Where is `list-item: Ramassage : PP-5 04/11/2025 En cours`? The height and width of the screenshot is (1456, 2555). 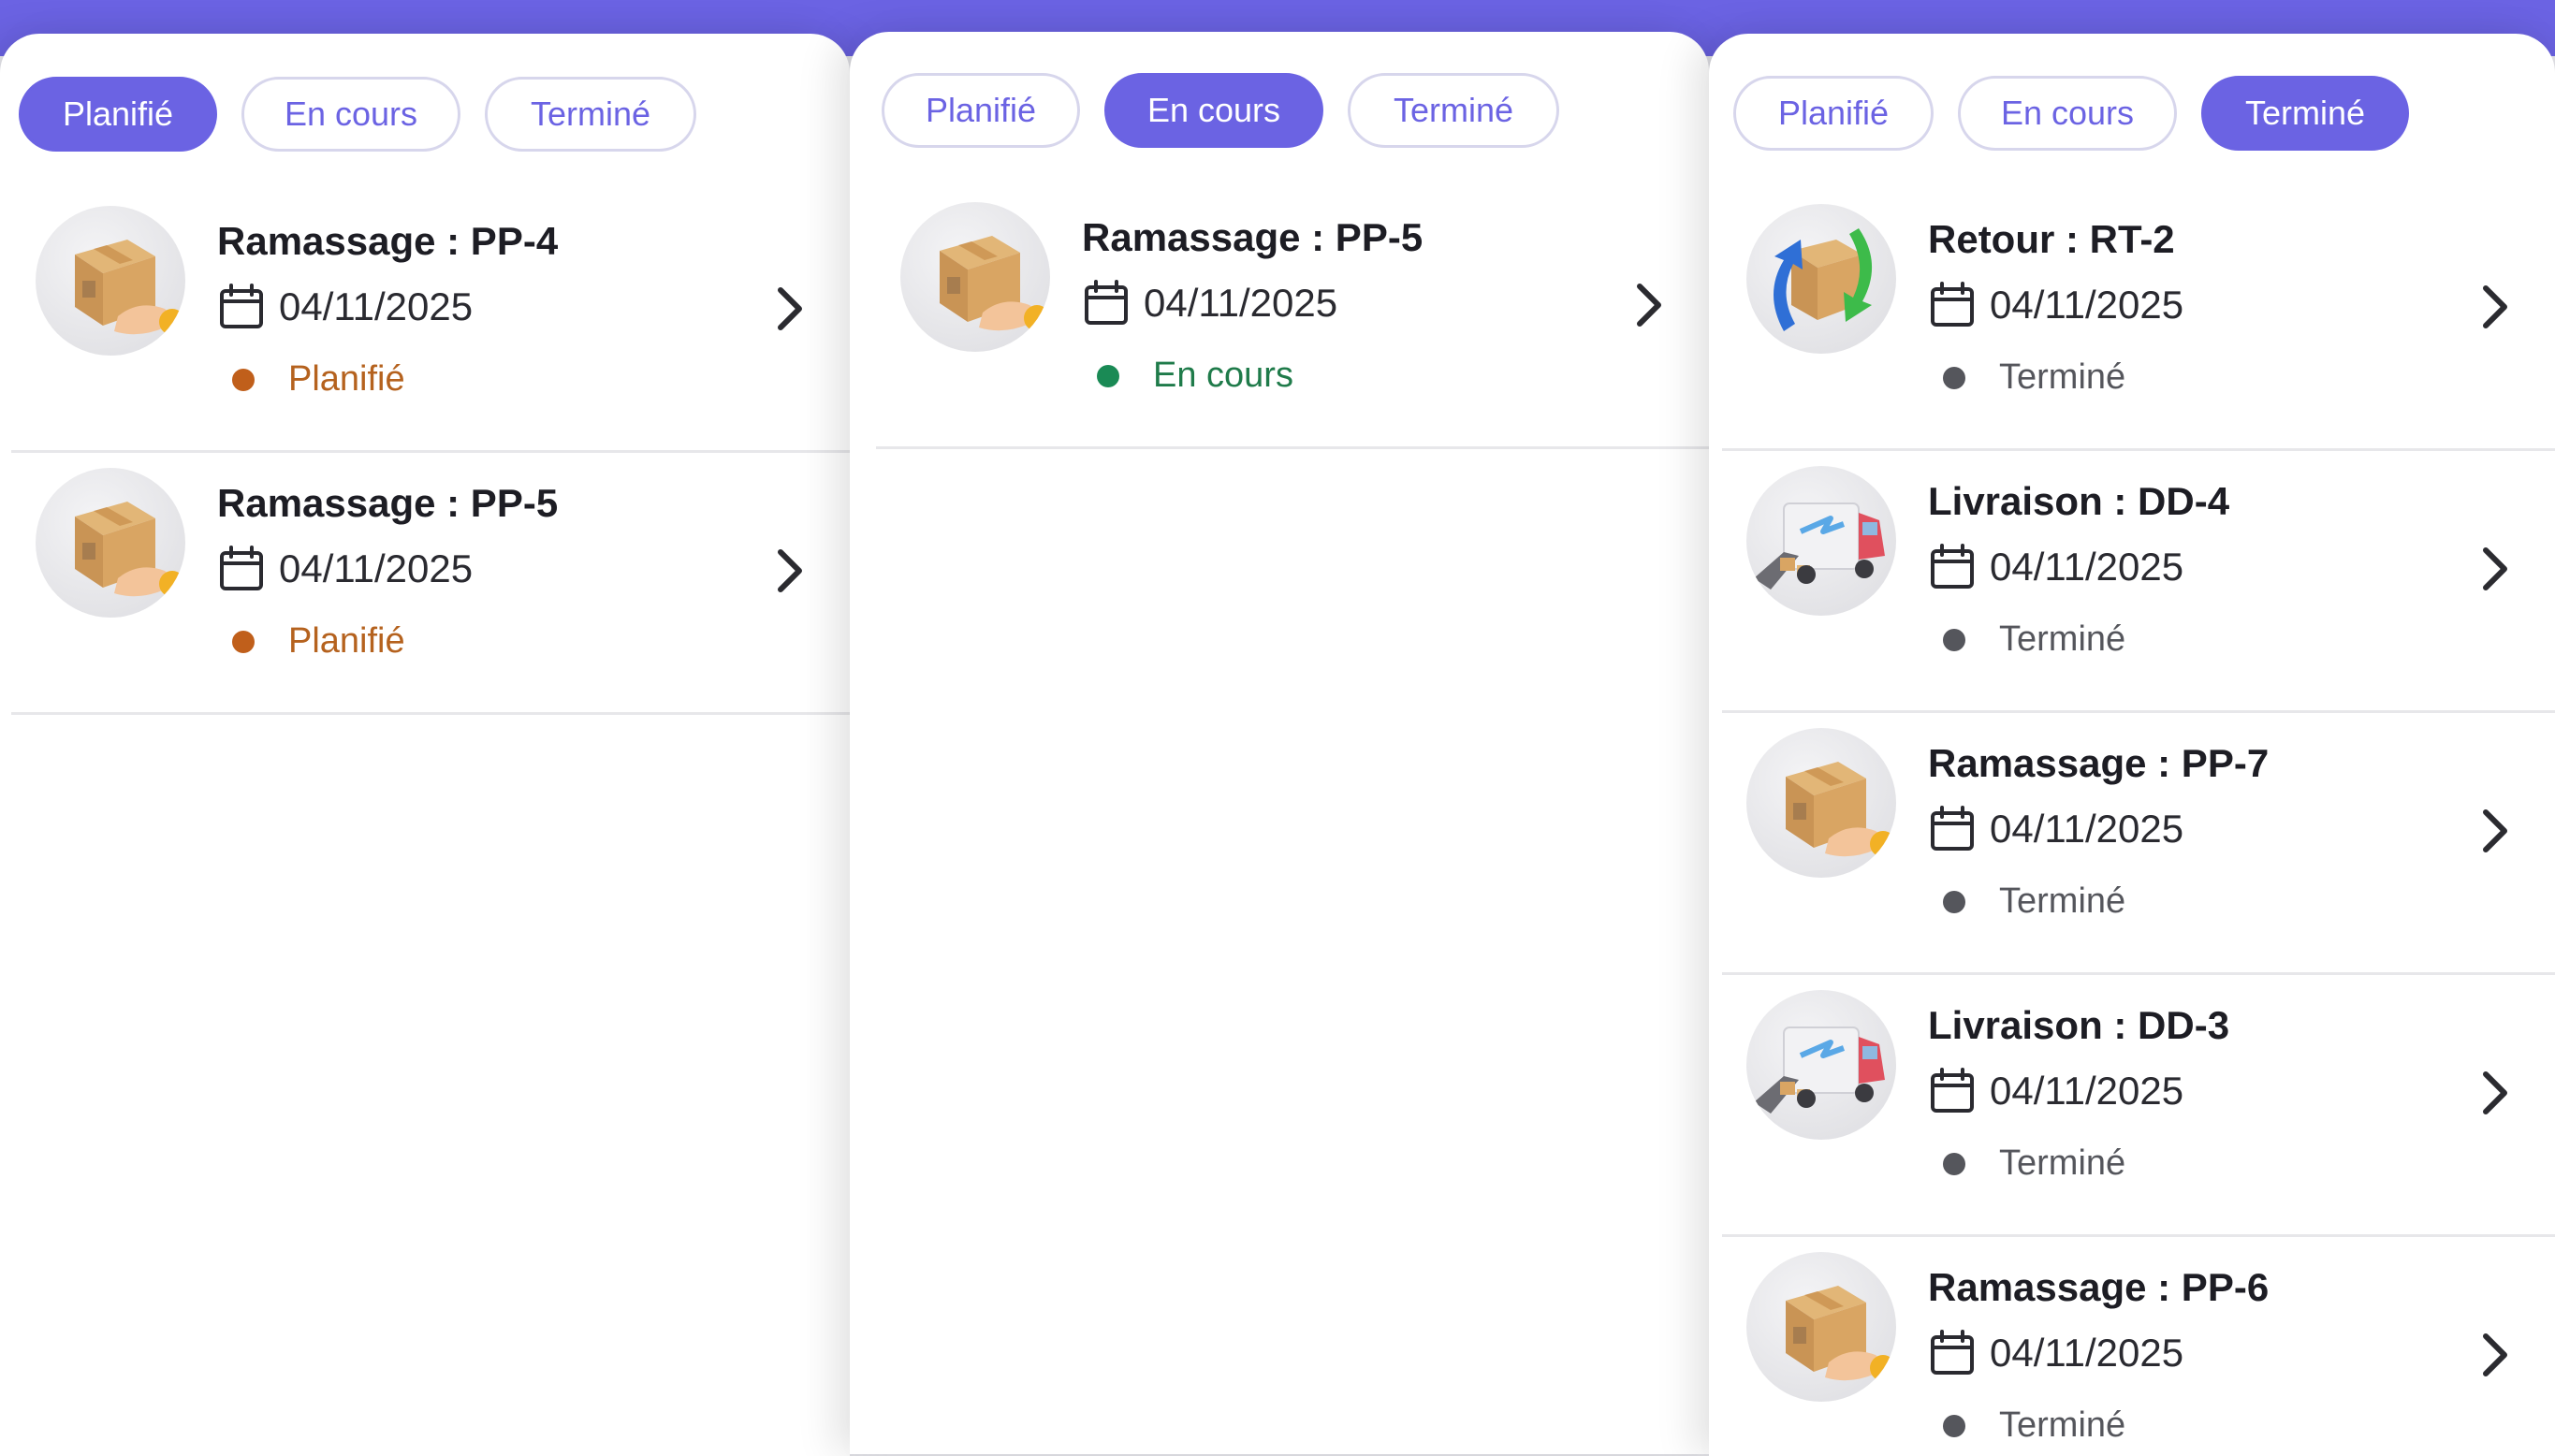
list-item: Ramassage : PP-5 04/11/2025 En cours is located at coordinates (1292, 318).